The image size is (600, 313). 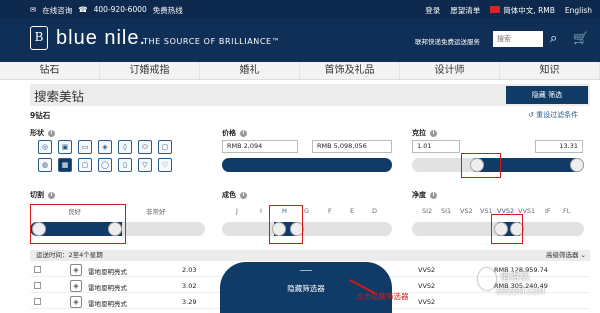 I want to click on shape-heart-outline-icon: ◯, so click(x=105, y=165).